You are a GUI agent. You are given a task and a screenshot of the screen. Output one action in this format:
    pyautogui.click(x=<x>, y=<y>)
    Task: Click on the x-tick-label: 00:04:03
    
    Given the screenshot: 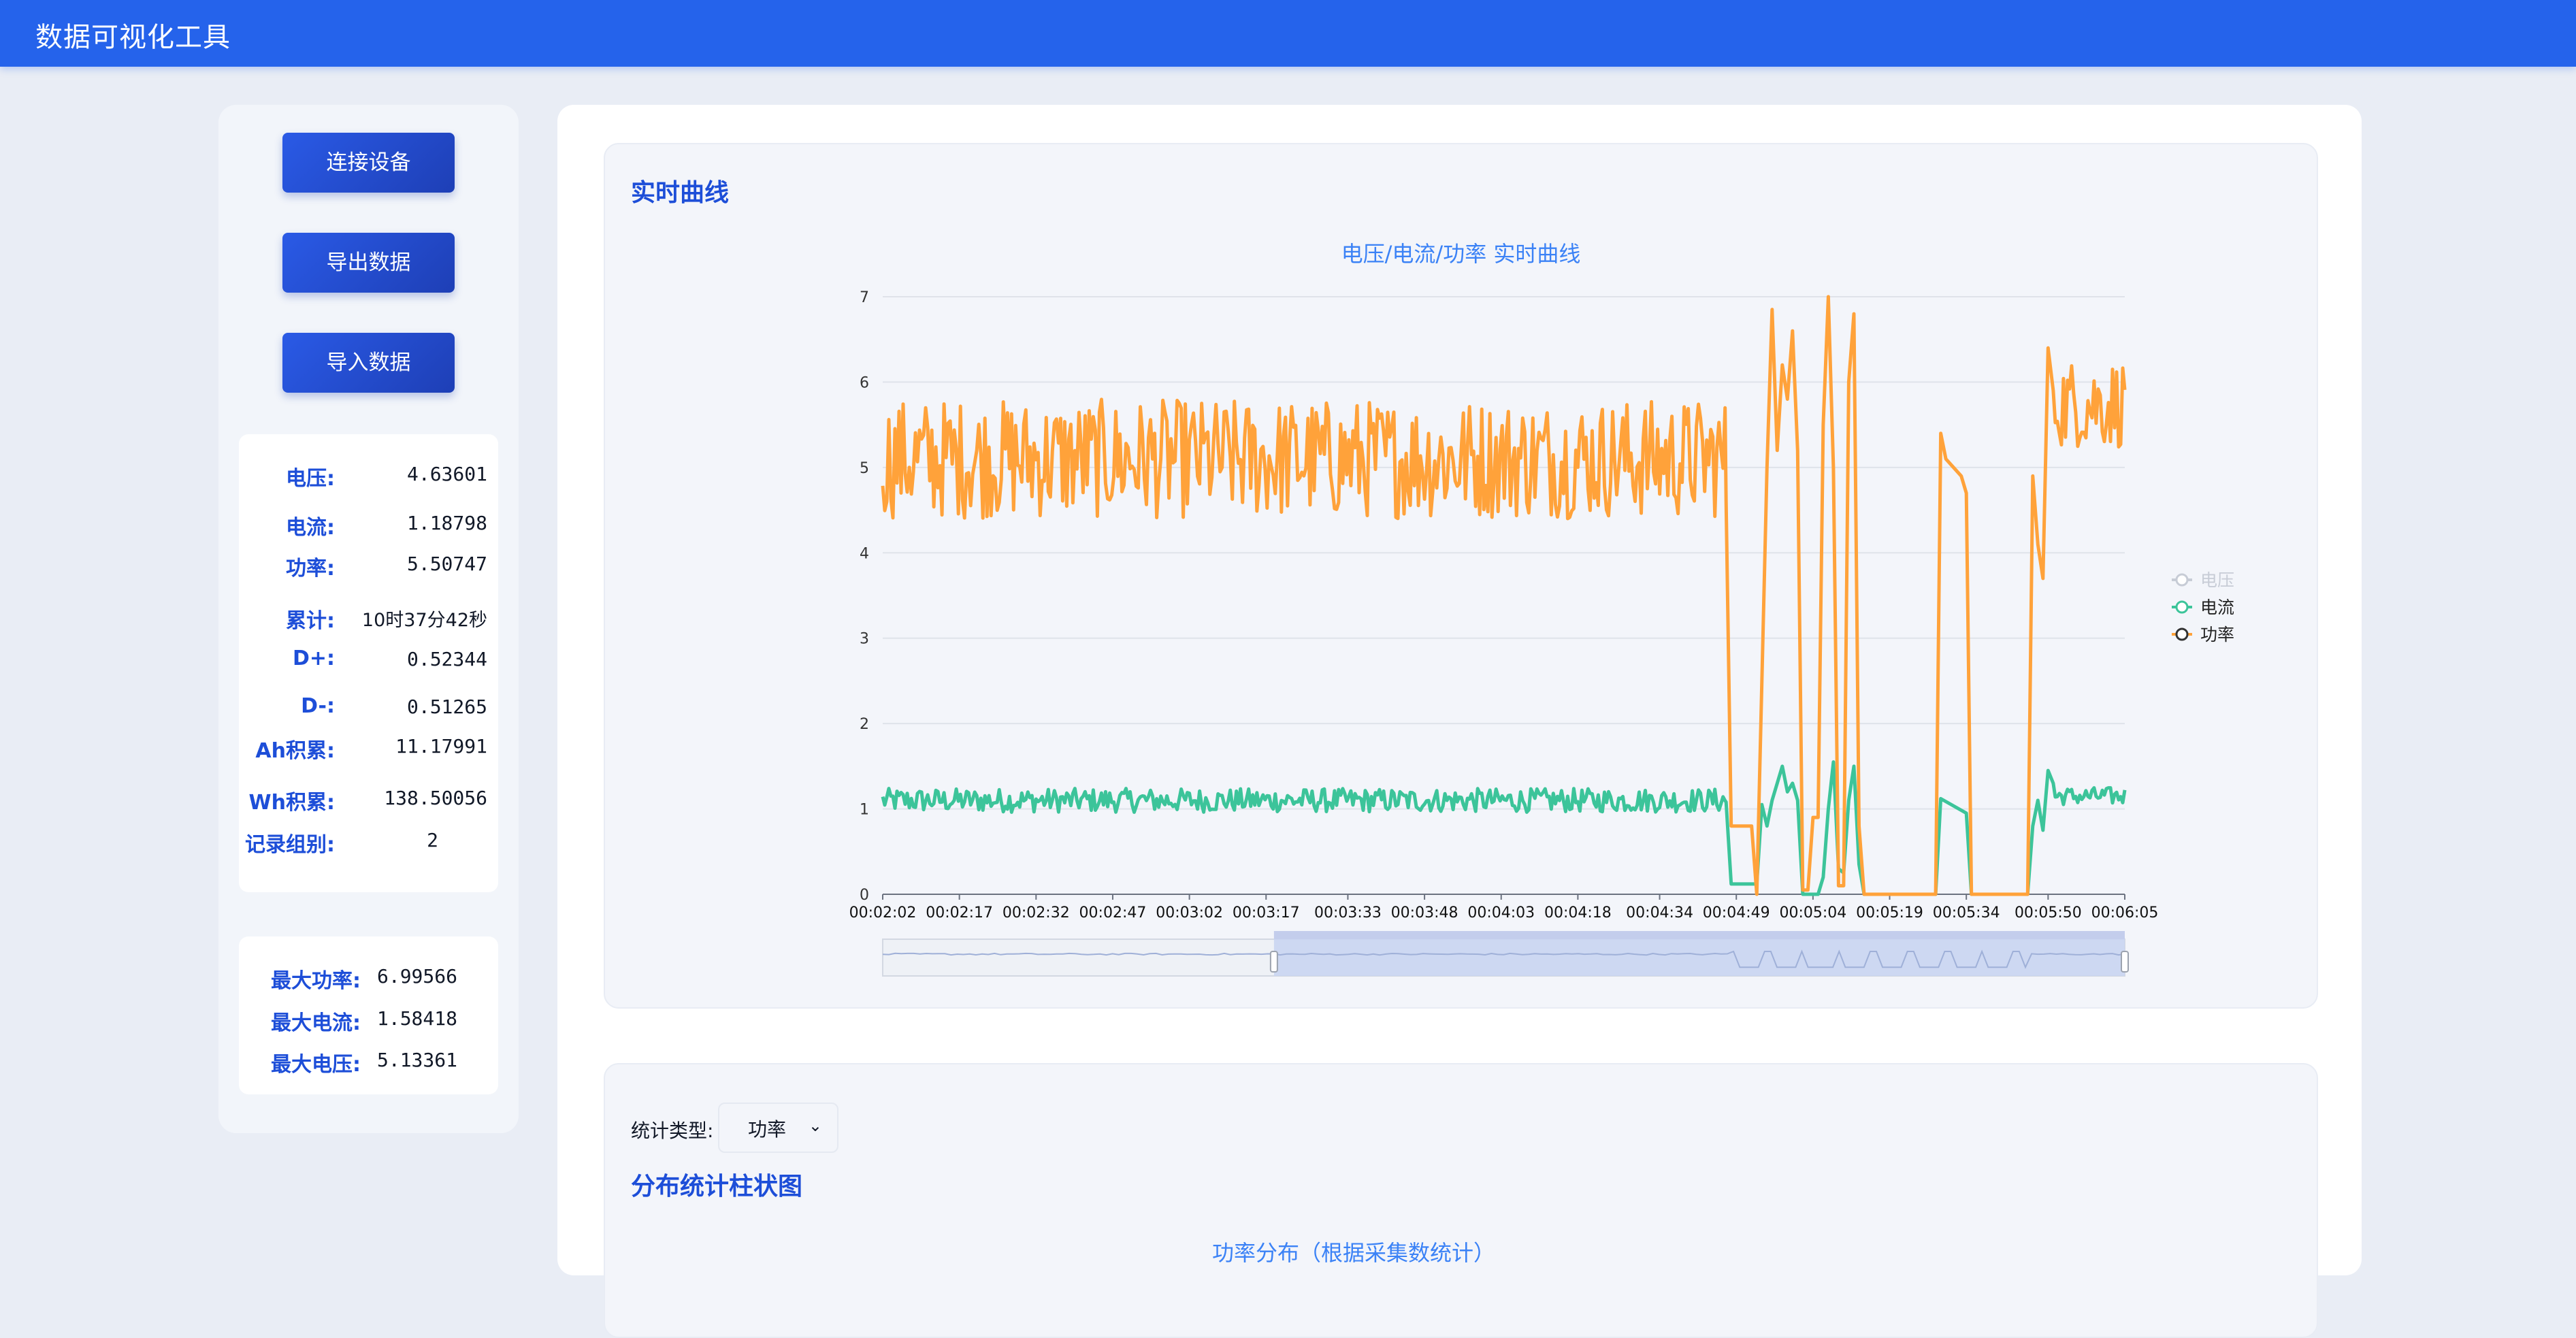 What is the action you would take?
    pyautogui.click(x=1501, y=912)
    